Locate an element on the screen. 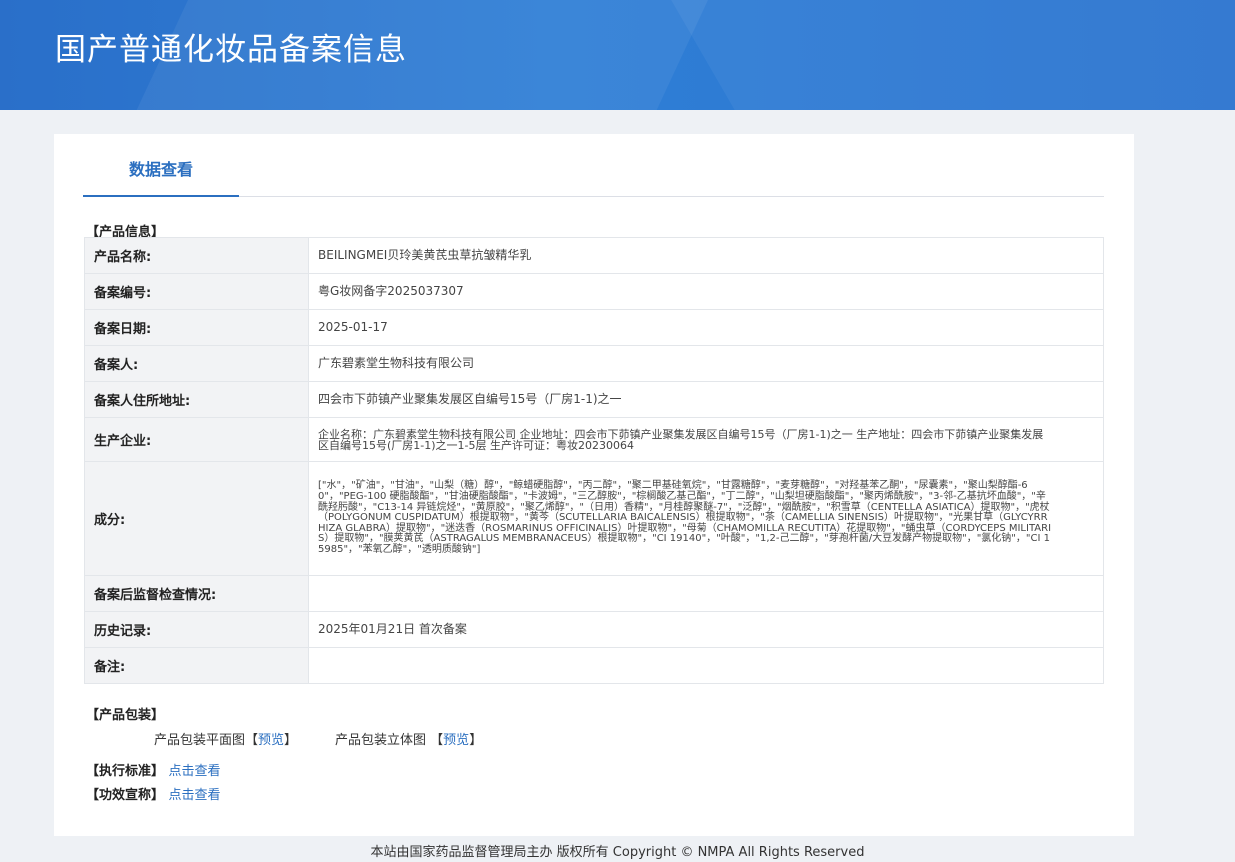 This screenshot has width=1235, height=862. row-value: 2025年01月21日 首次备案 is located at coordinates (706, 629).